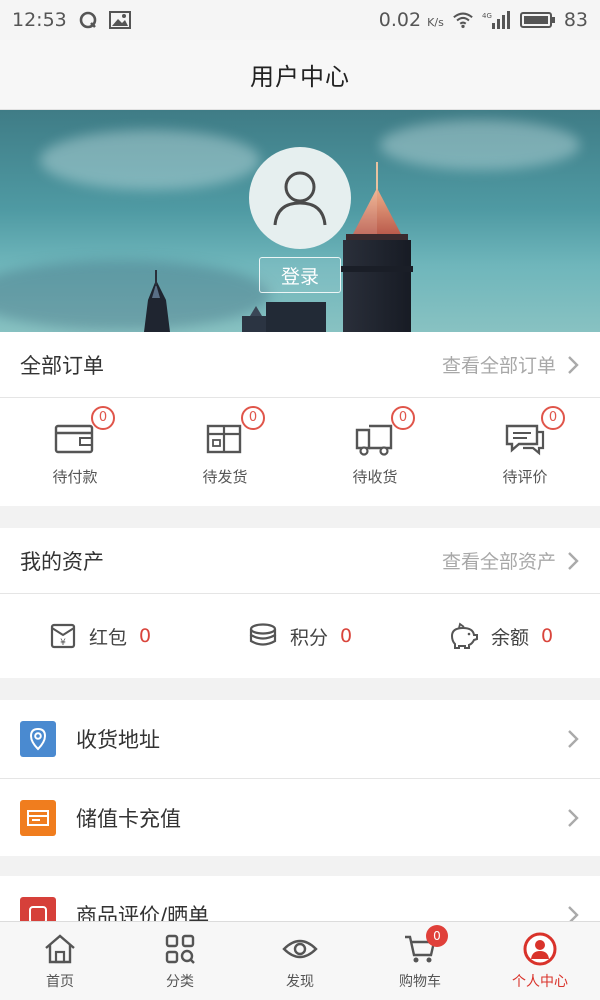 Image resolution: width=600 pixels, height=1000 pixels. What do you see at coordinates (300, 561) in the screenshot?
I see `assets-header: 我的资产 查看全部资产` at bounding box center [300, 561].